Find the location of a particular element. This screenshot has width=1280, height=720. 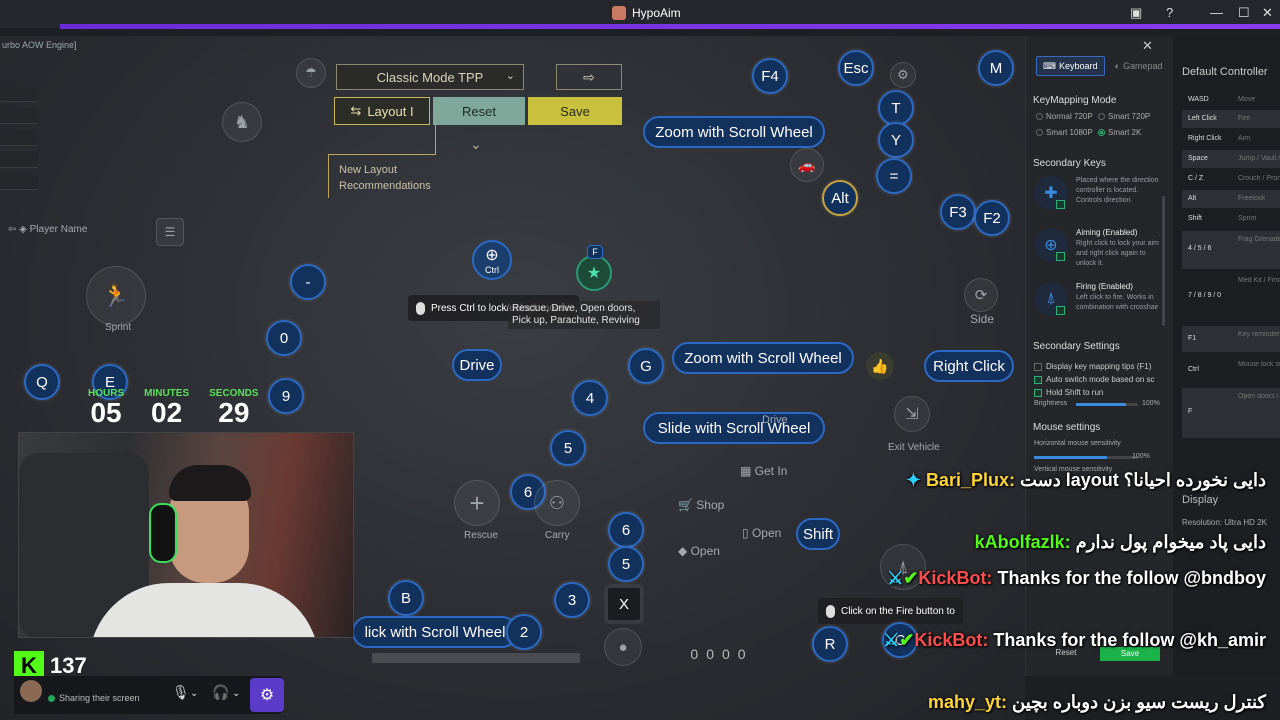

setting-auto-switch: Auto switch mode based on sc is located at coordinates (1094, 379).